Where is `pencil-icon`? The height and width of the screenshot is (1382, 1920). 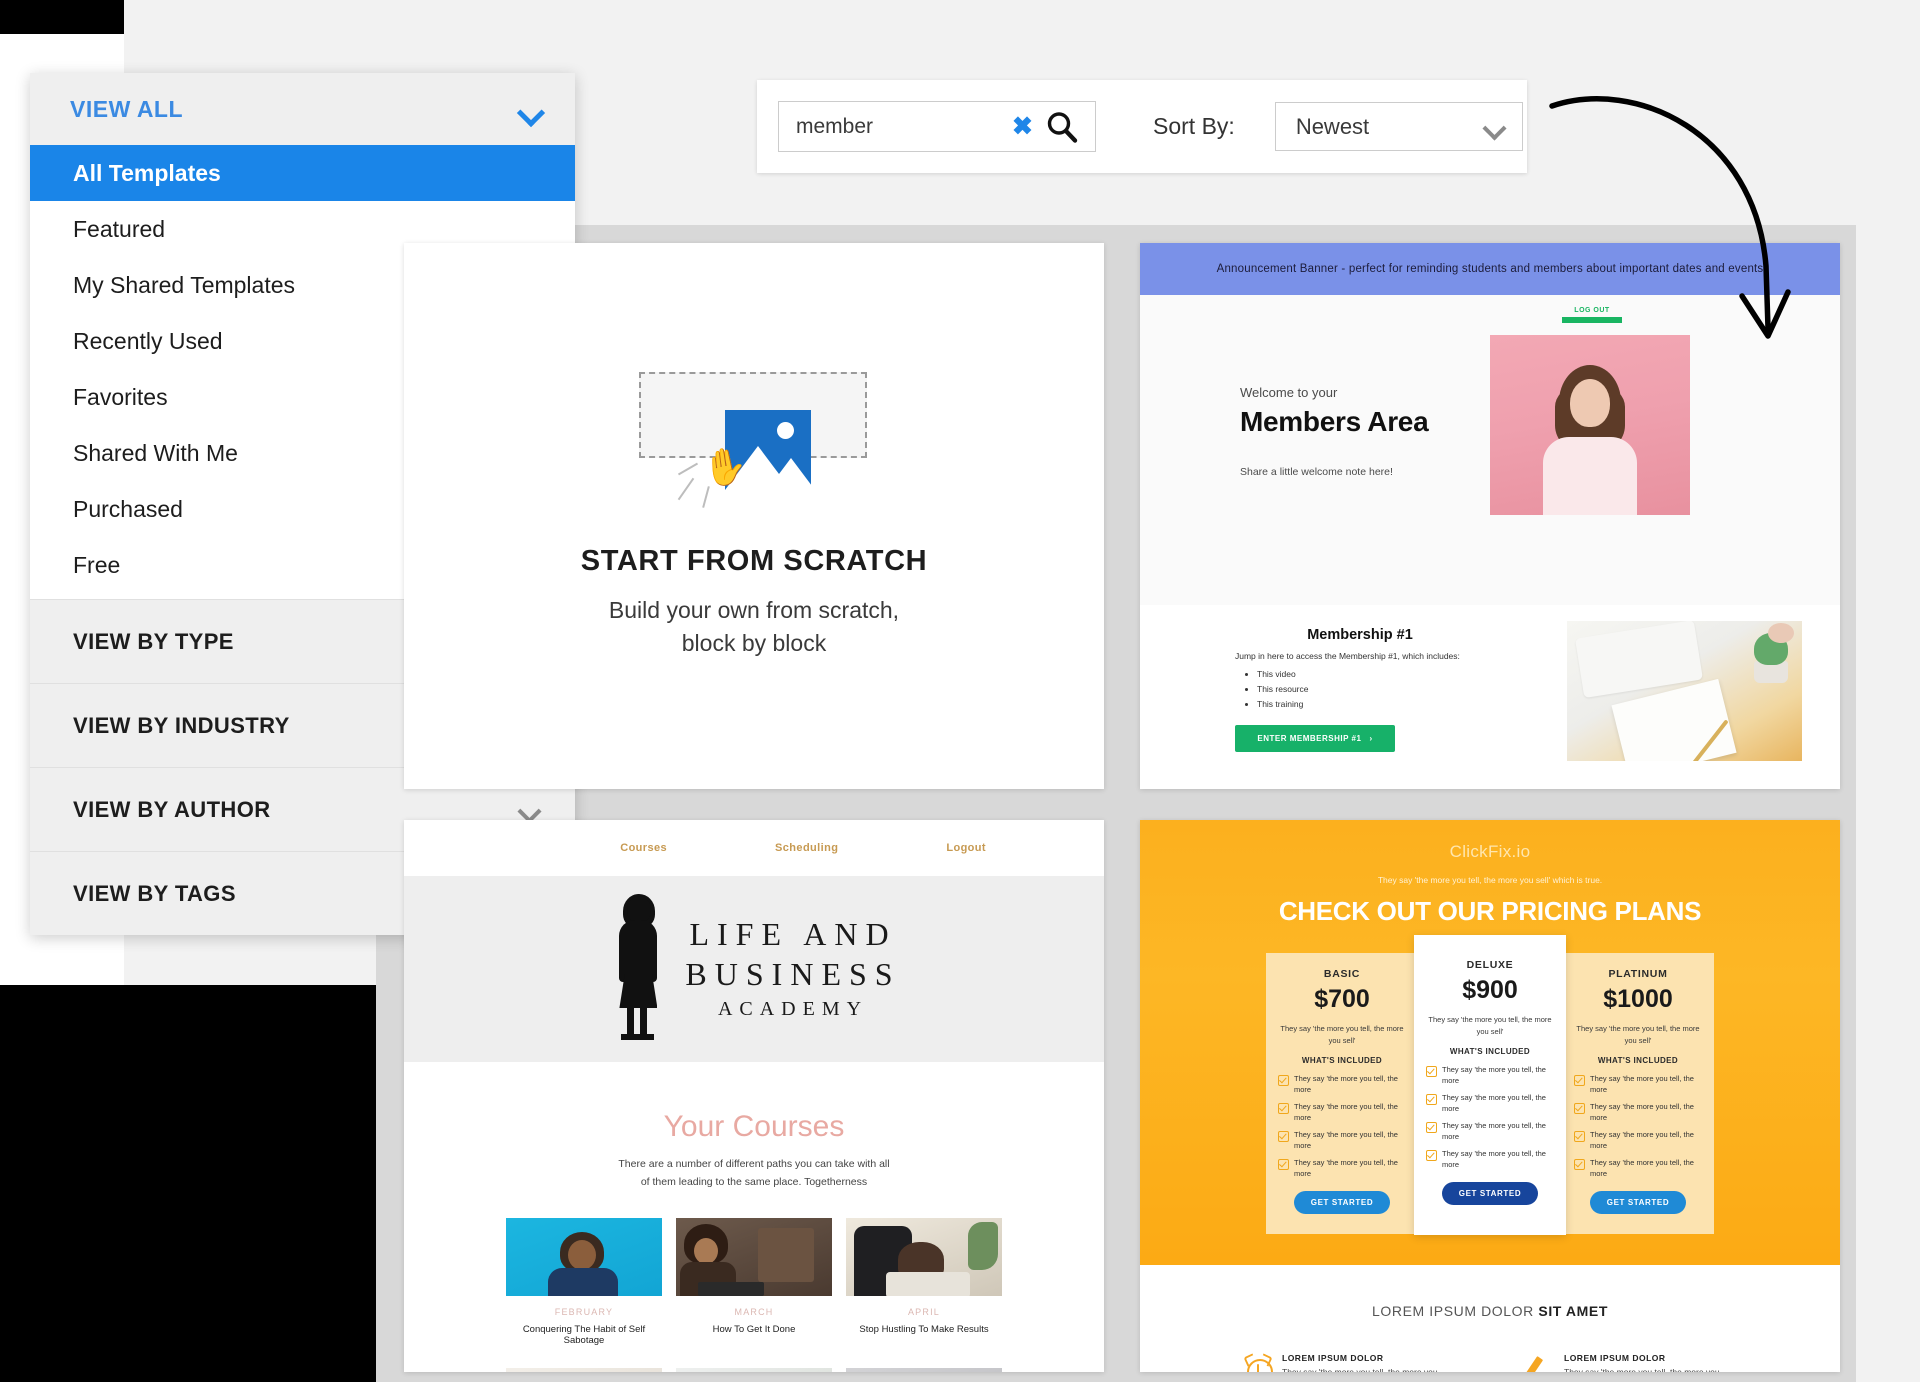
pencil-icon is located at coordinates (1538, 1362).